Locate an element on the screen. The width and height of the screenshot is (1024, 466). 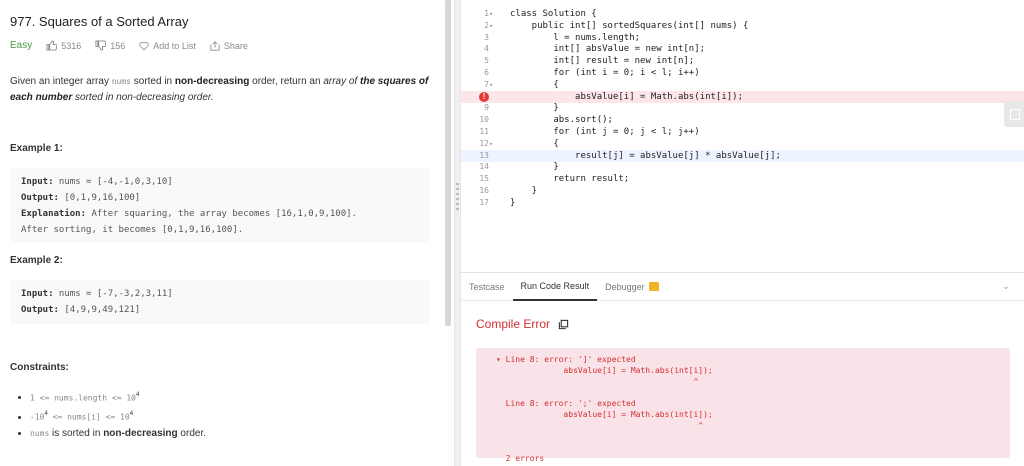
difficulty-badge: Easy is located at coordinates (21, 45).